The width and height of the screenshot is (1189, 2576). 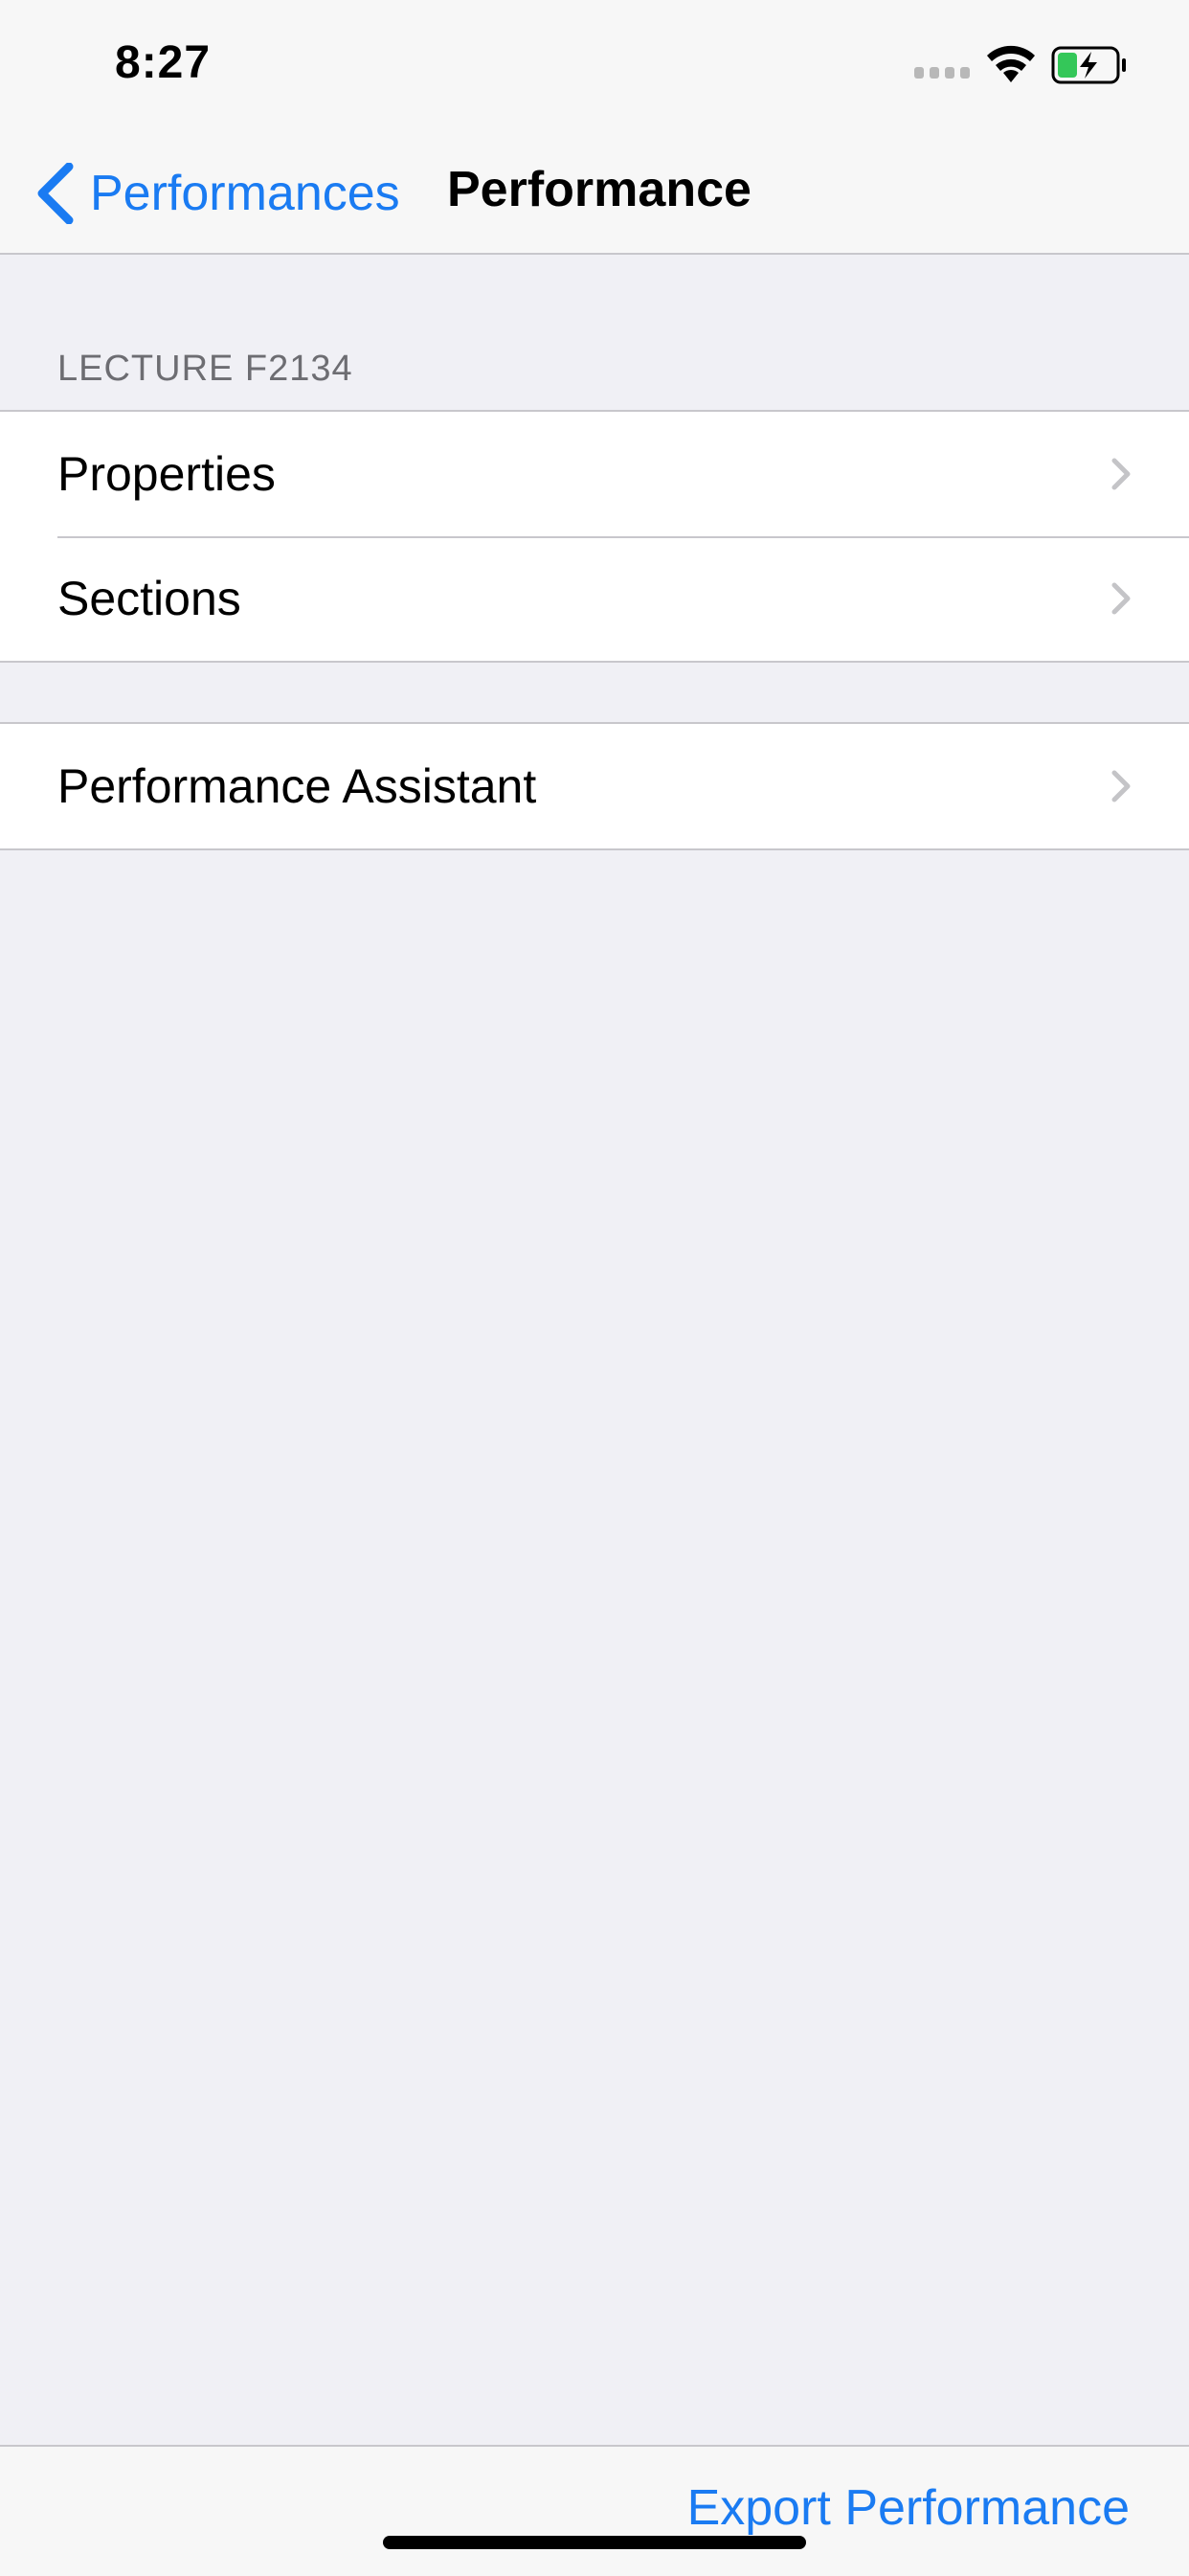 I want to click on sections-row: Sections, so click(x=594, y=598).